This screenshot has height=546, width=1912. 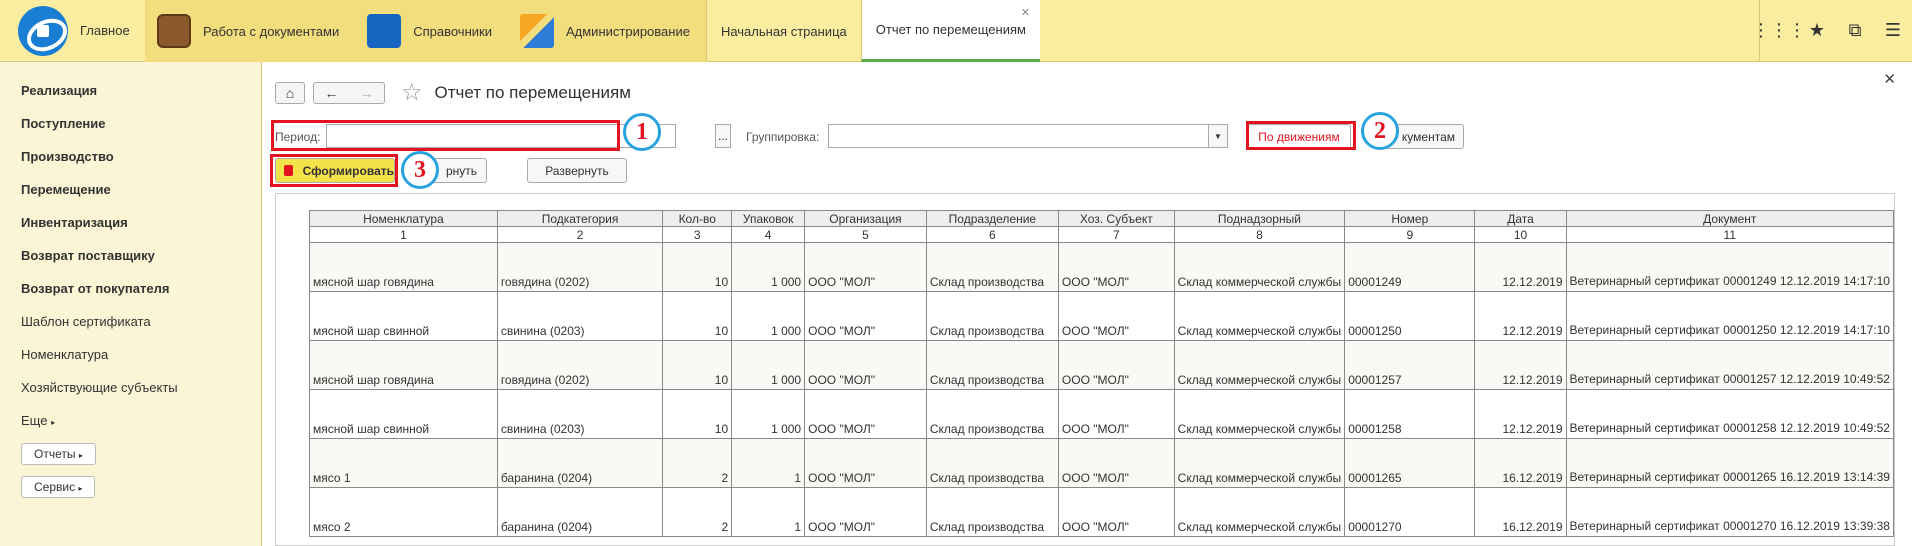 I want to click on sidebar-item-more: Еще ▸, so click(x=141, y=420).